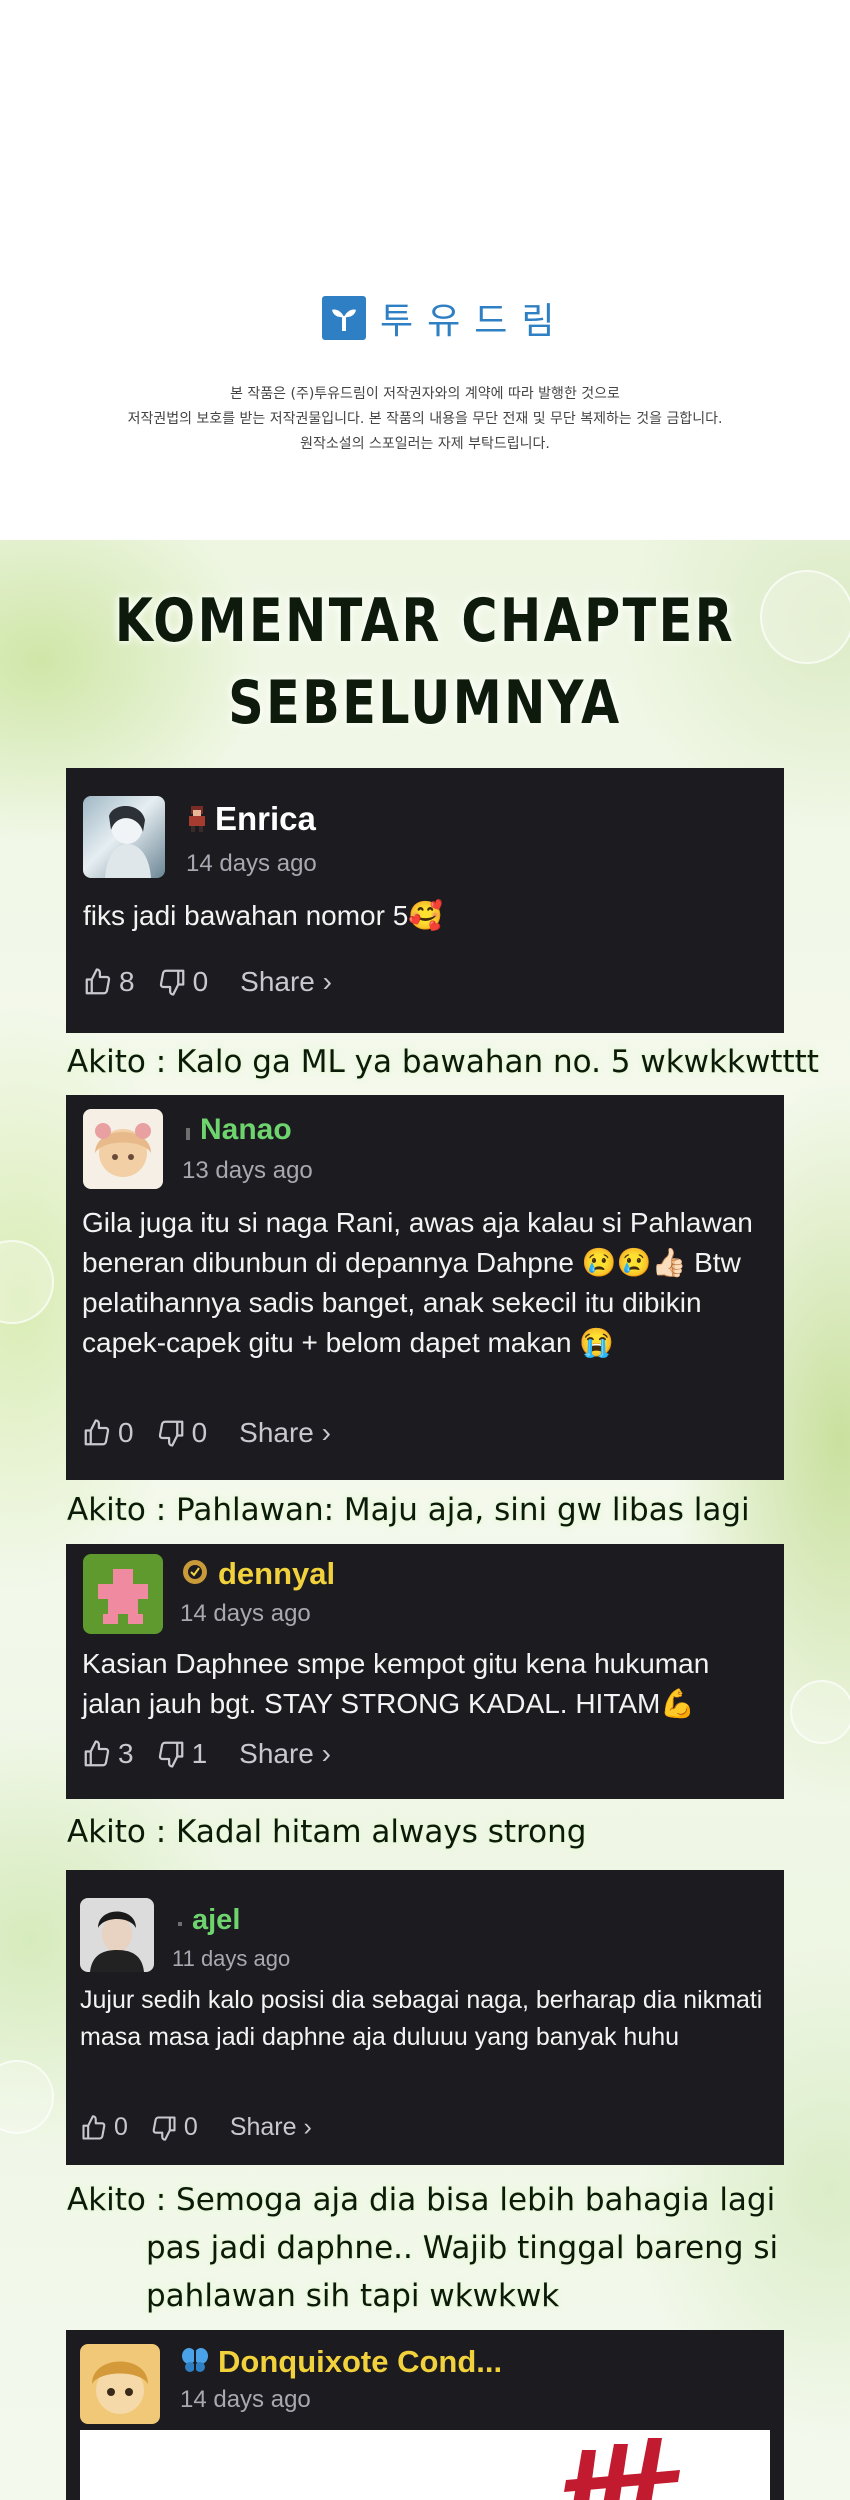 Image resolution: width=850 pixels, height=2500 pixels. I want to click on like-count: 3, so click(126, 1753).